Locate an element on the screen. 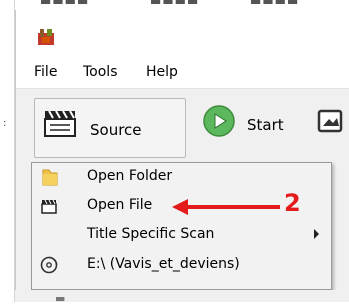 Image resolution: width=349 pixels, height=305 pixels. bottom-strip: ▬ is located at coordinates (182, 297).